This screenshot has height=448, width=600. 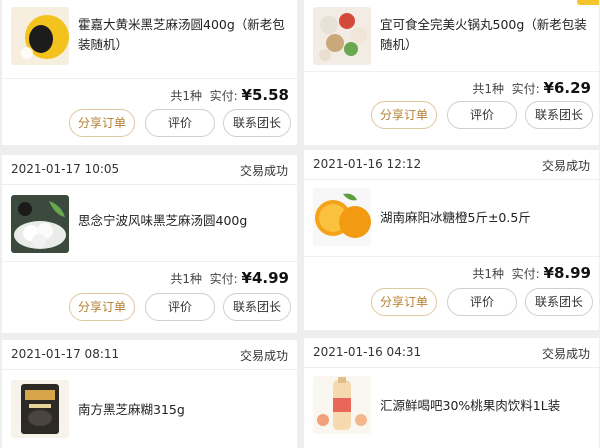 I want to click on order-time: 2021-01-17 10:05, so click(x=65, y=169).